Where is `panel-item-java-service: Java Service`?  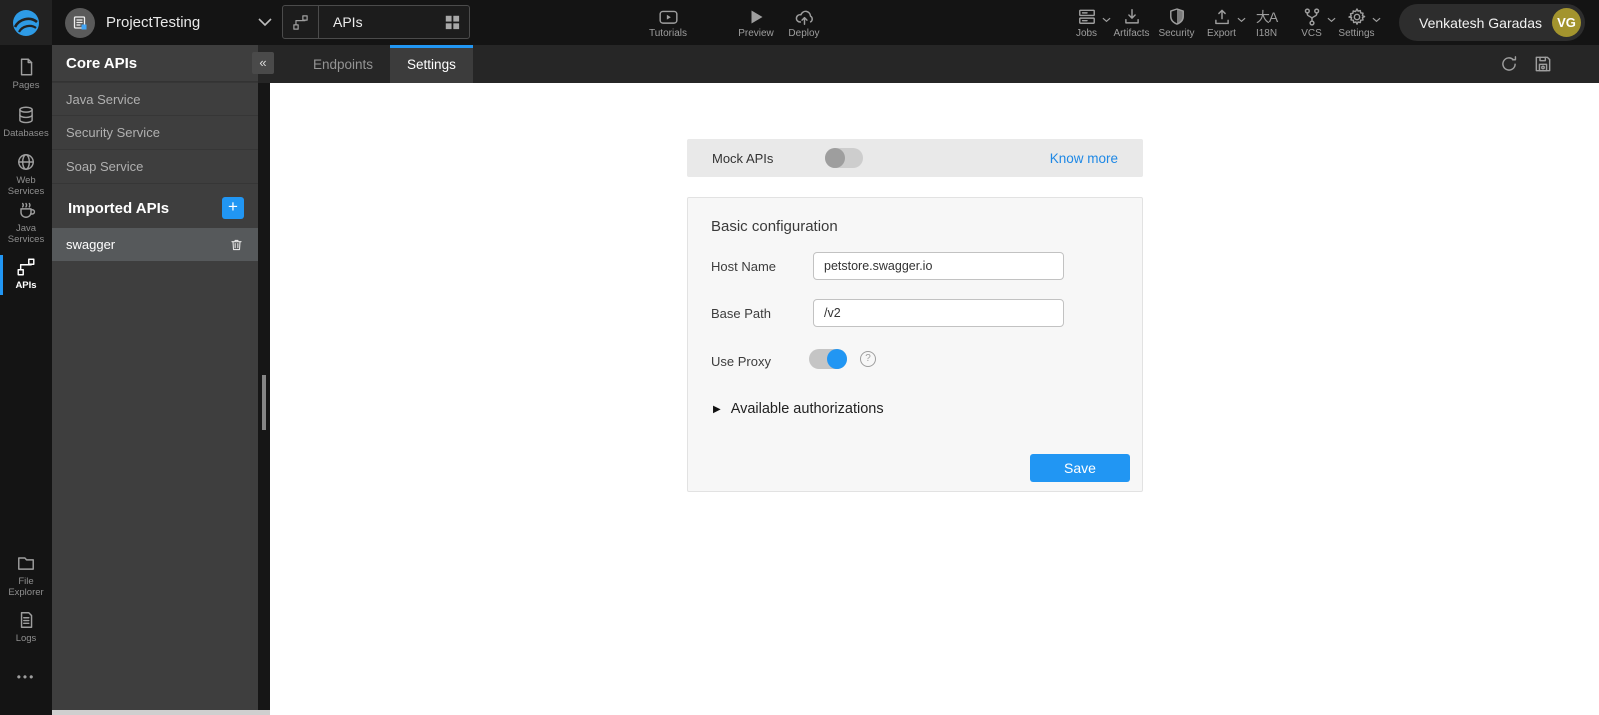 panel-item-java-service: Java Service is located at coordinates (155, 99).